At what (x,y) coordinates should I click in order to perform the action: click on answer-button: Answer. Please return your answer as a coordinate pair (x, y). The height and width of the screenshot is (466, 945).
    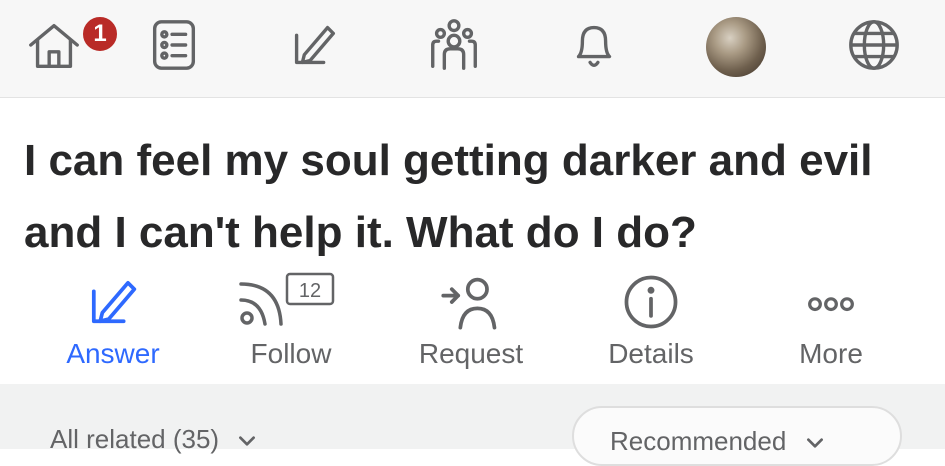
    Looking at the image, I should click on (113, 320).